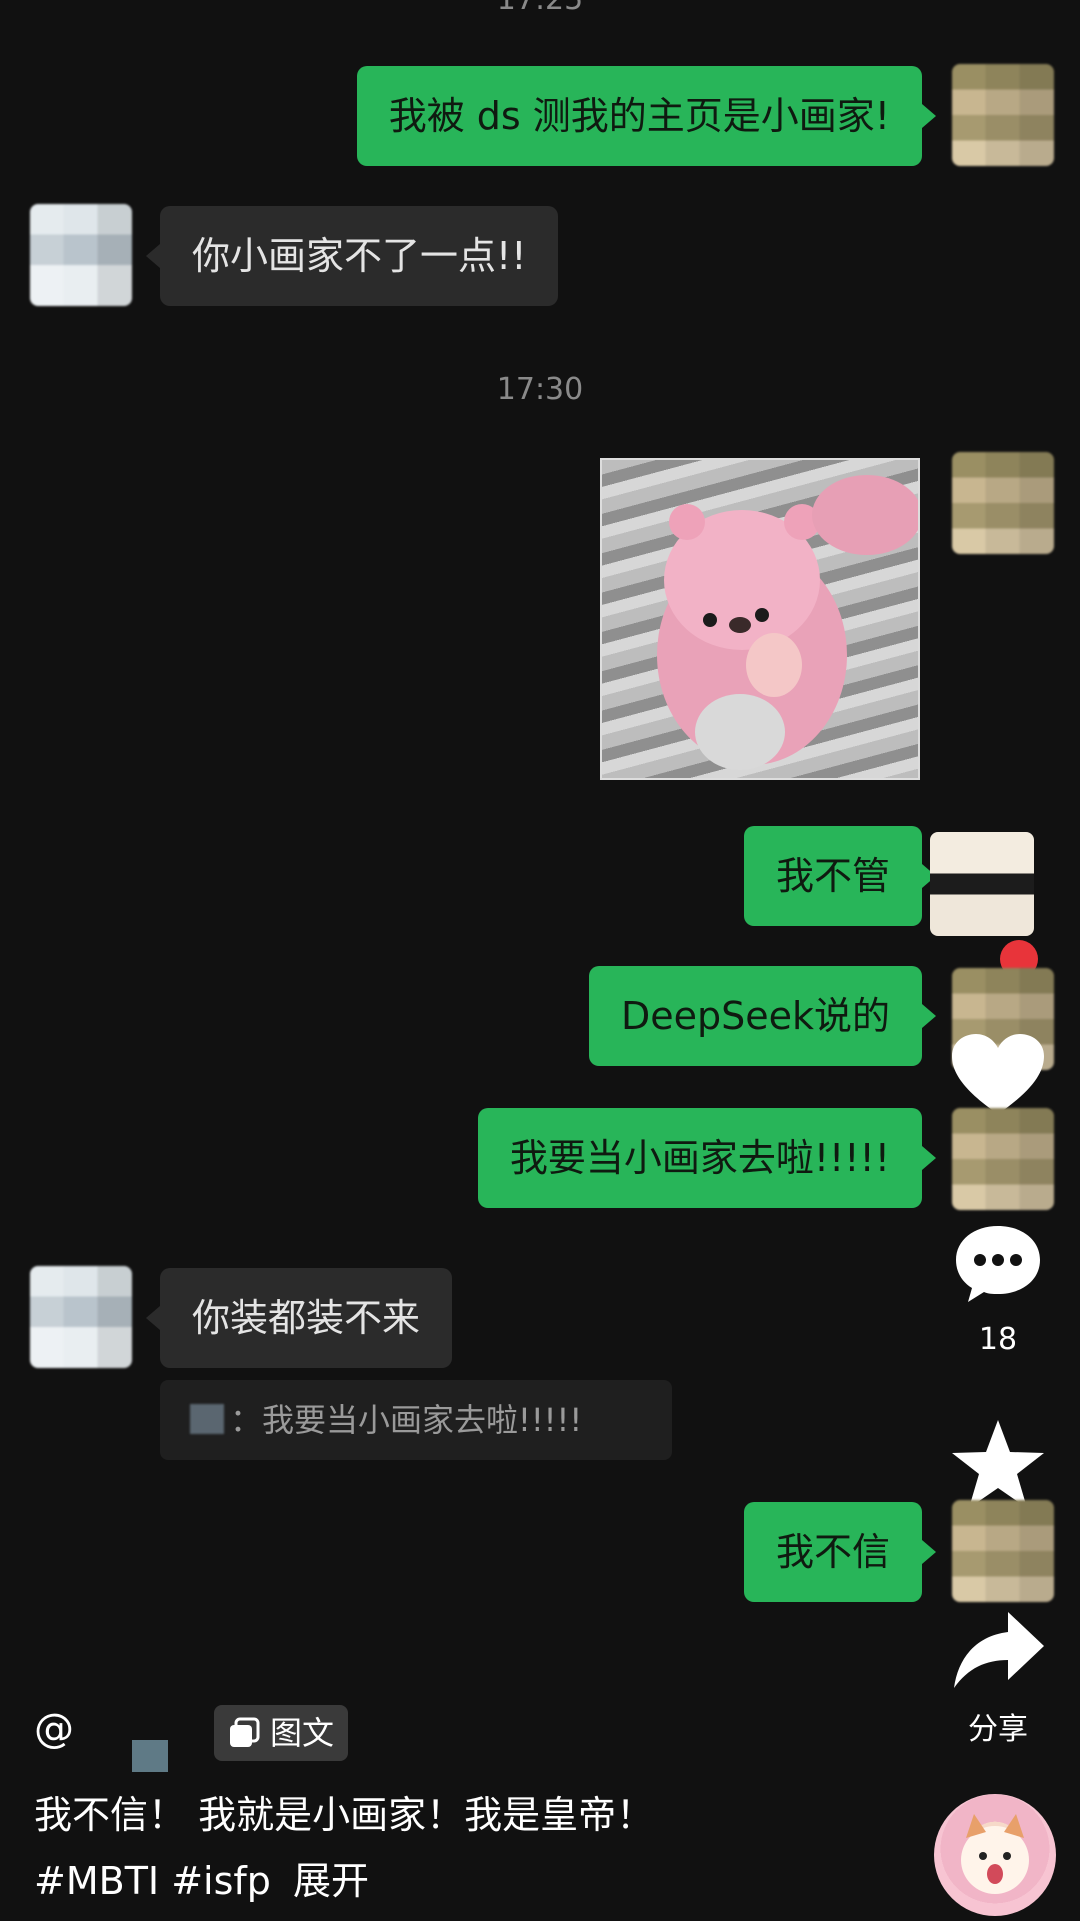 Image resolution: width=1080 pixels, height=1921 pixels. Describe the element at coordinates (406, 1420) in the screenshot. I see `quoted-text: ：我要当小画家去啦!!!!!` at that location.